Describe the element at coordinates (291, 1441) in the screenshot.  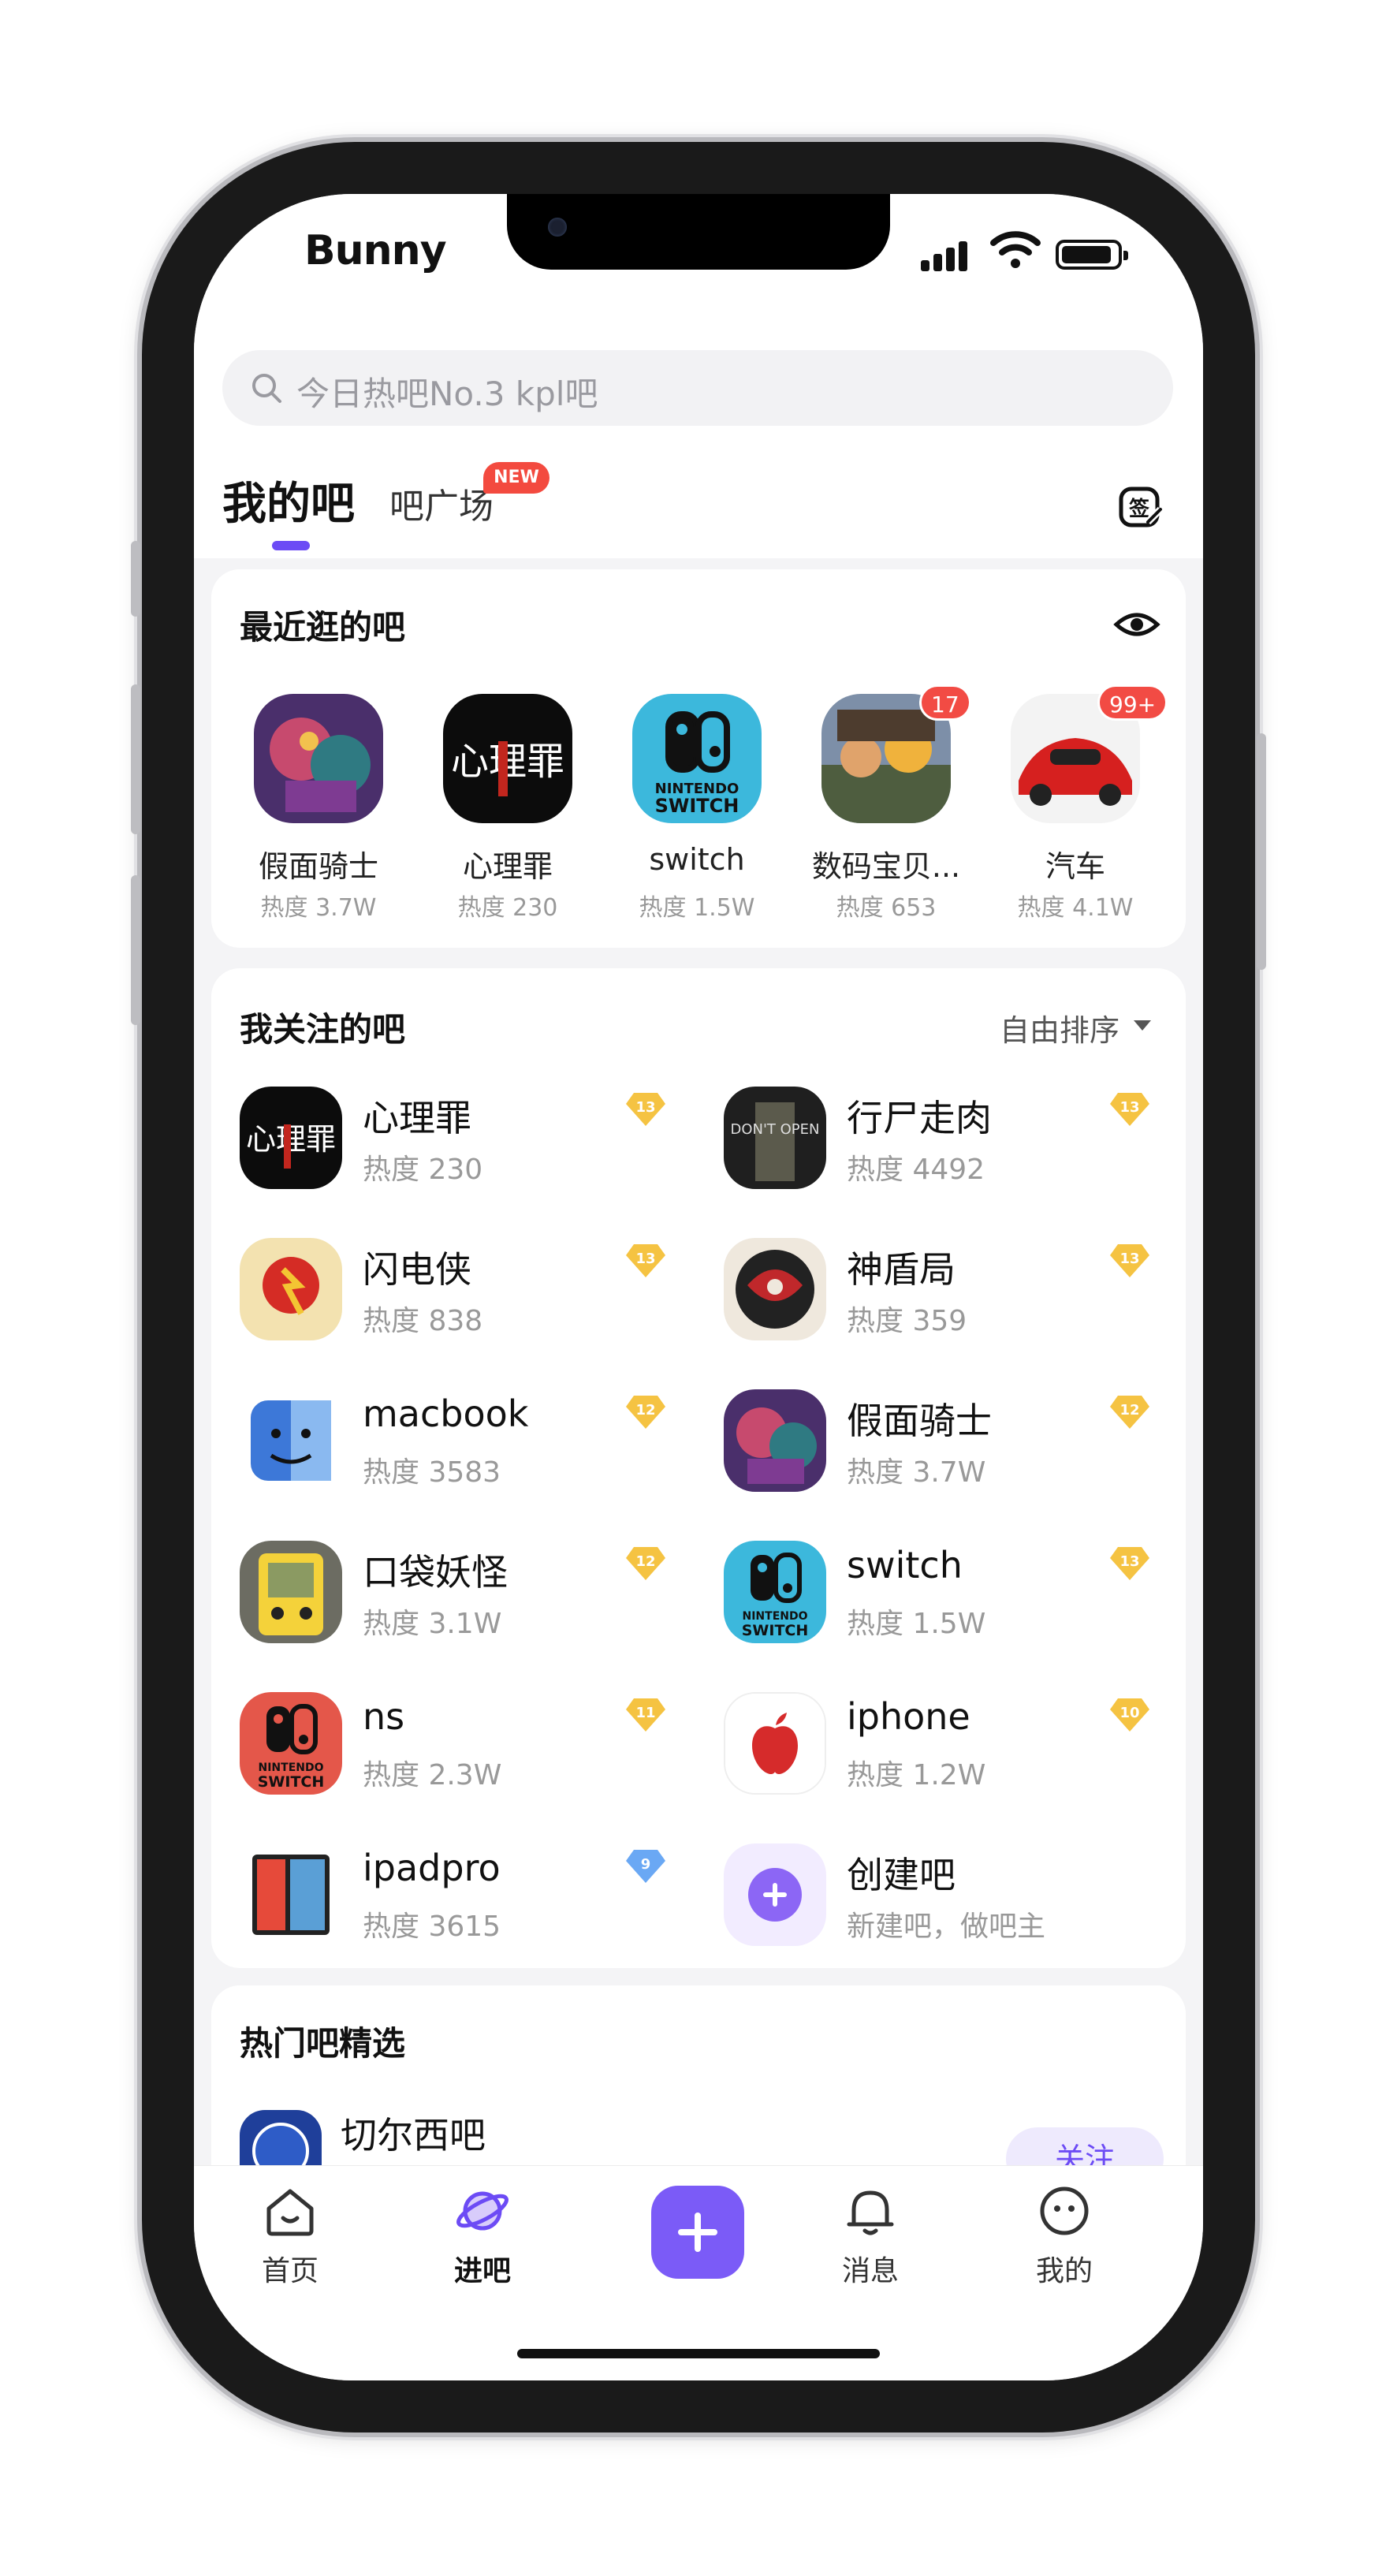
I see `finder-thumbnail` at that location.